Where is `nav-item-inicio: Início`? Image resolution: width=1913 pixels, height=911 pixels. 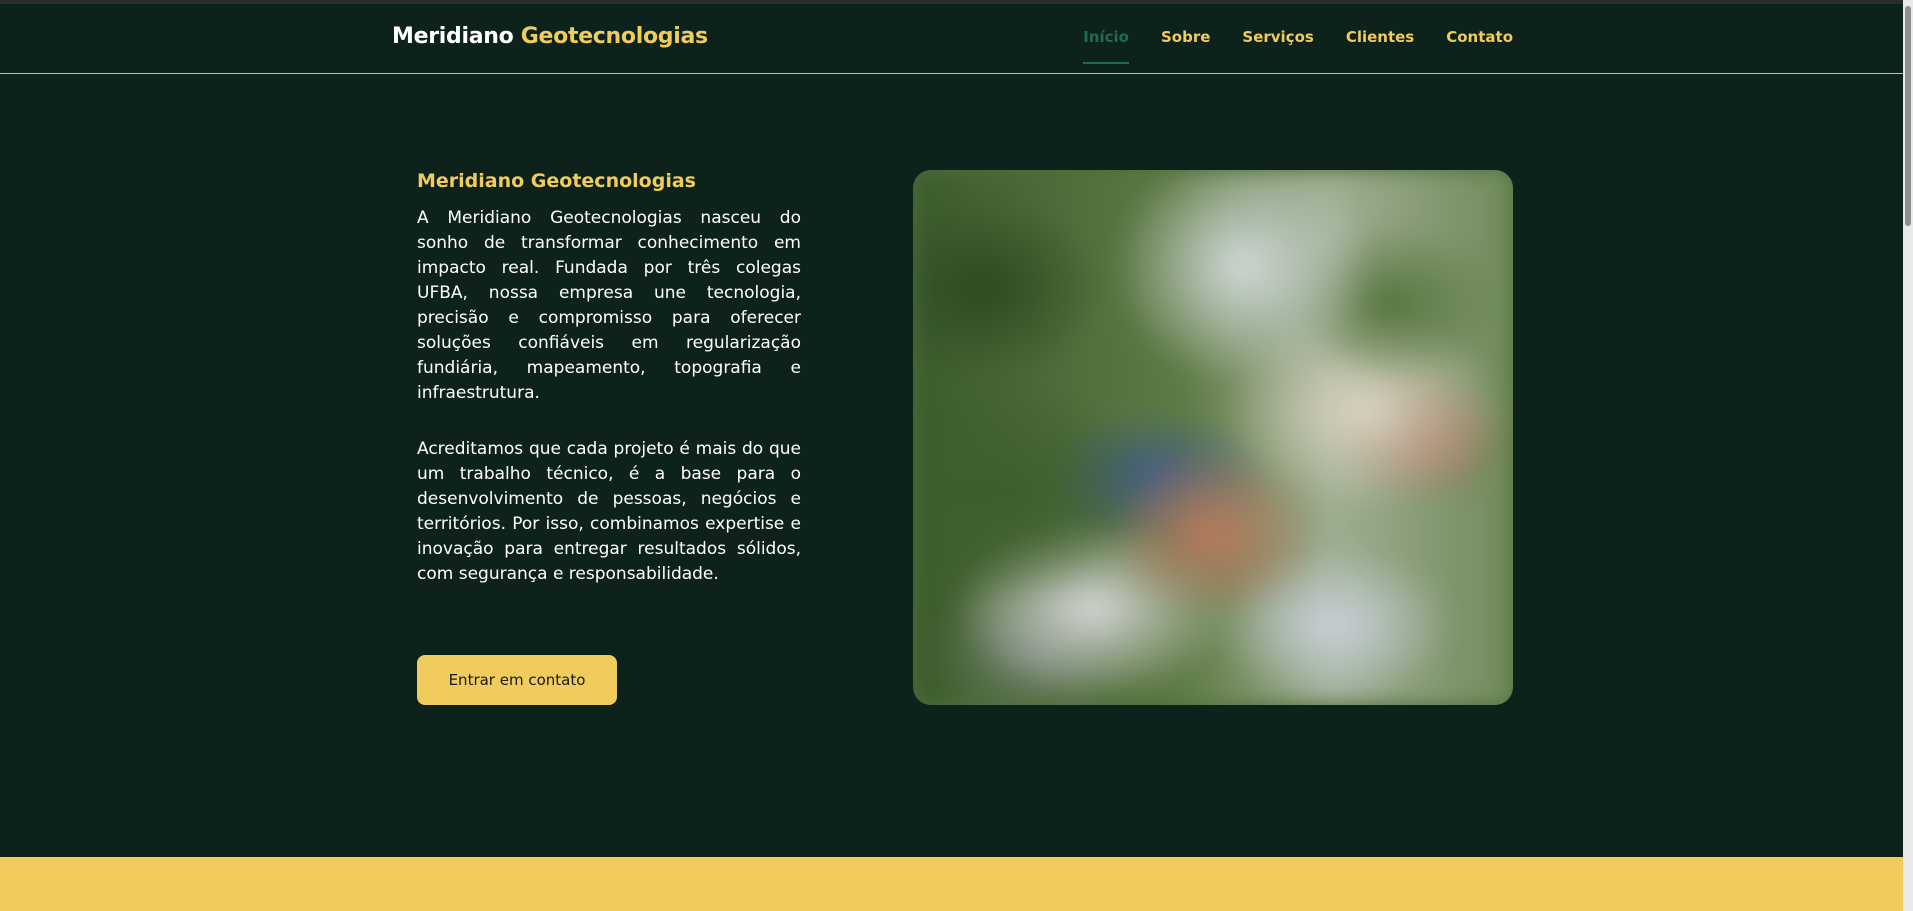
nav-item-inicio: Início is located at coordinates (1106, 46).